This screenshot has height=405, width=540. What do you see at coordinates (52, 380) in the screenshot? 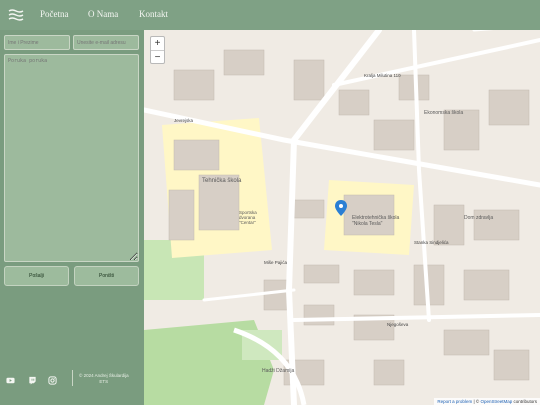
I see `instagram-icon` at bounding box center [52, 380].